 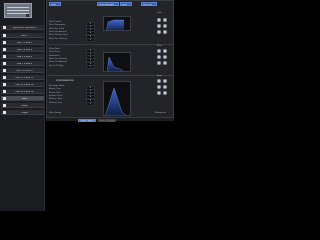 What do you see at coordinates (87, 120) in the screenshot?
I see `mono-legato-button: Mono Legato` at bounding box center [87, 120].